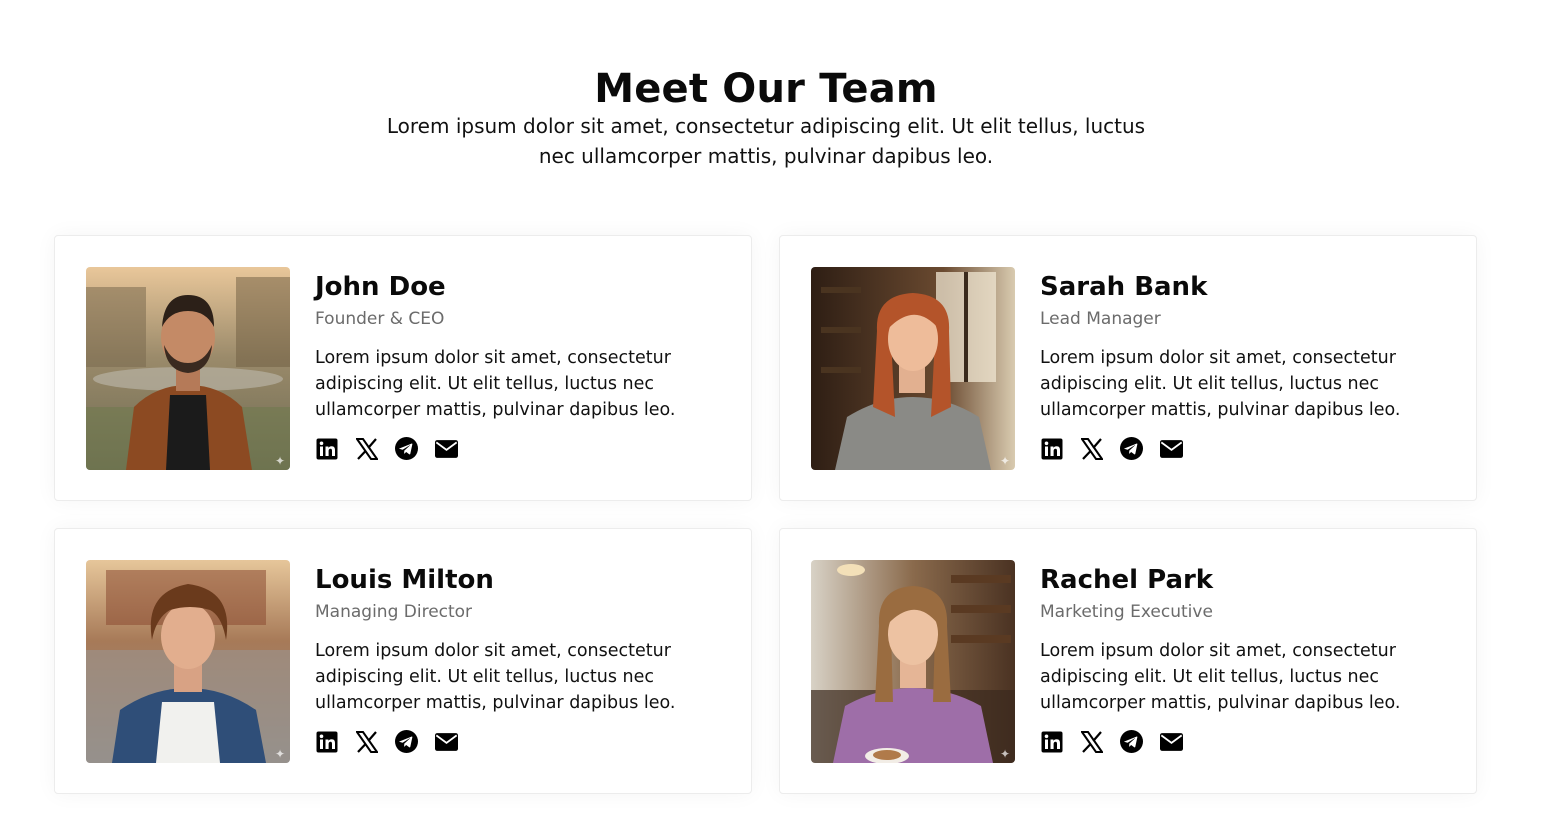  I want to click on member-name: John Doe, so click(380, 287).